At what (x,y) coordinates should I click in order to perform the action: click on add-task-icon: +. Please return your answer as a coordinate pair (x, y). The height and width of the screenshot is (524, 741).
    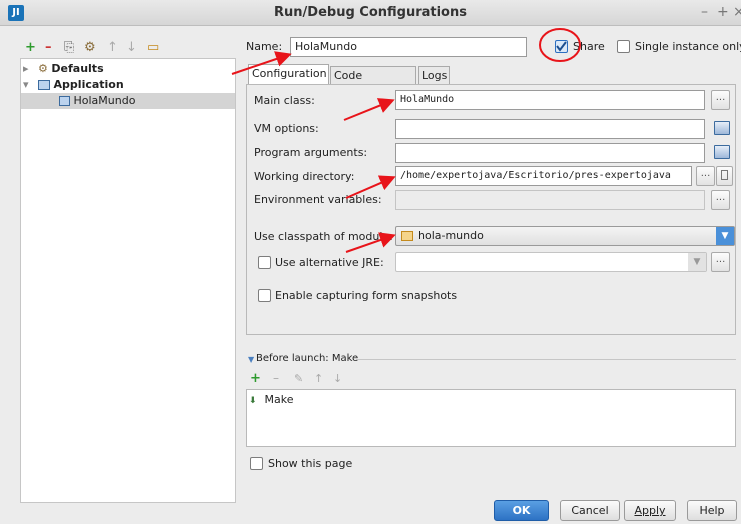
    Looking at the image, I should click on (255, 378).